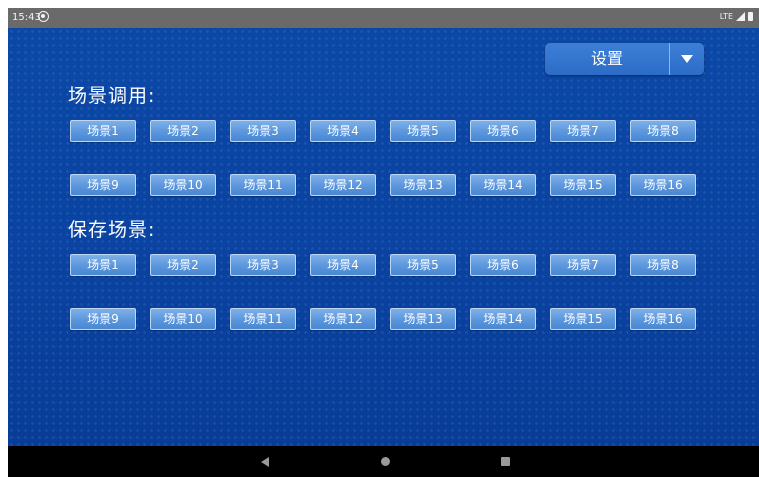 This screenshot has width=759, height=477. I want to click on scene-save-row: 场景1 场景2 场景3 场景4 场景5 场景6 场景7 场景8, so click(390, 265).